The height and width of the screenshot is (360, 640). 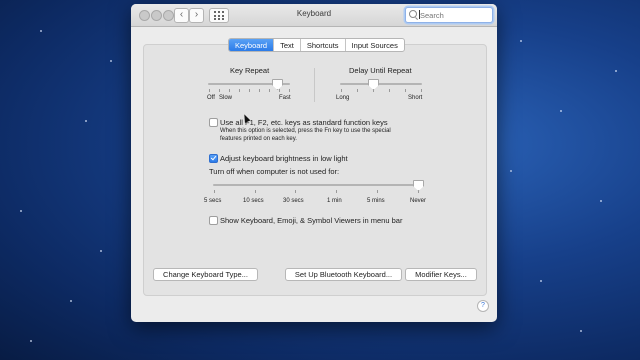 I want to click on brightness-label: Adjust keyboard brightness in low light, so click(x=284, y=158).